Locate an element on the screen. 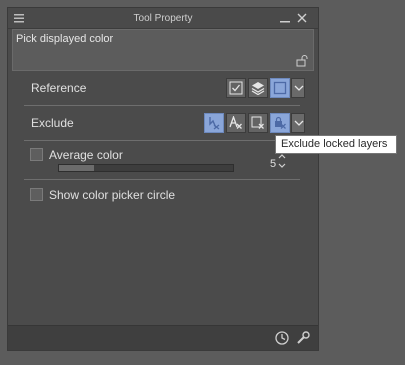 Image resolution: width=405 pixels, height=365 pixels. exclude-row: Exclude is located at coordinates (165, 123).